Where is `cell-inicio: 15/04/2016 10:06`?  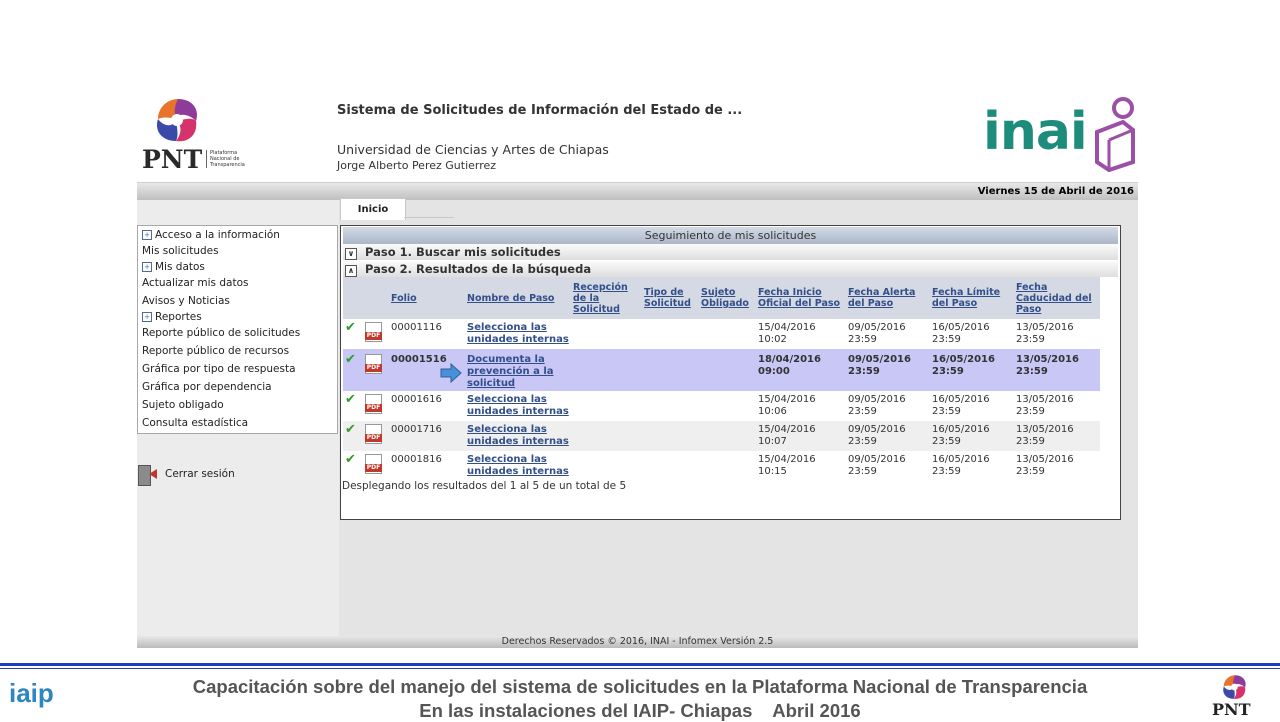
cell-inicio: 15/04/2016 10:06 is located at coordinates (787, 405).